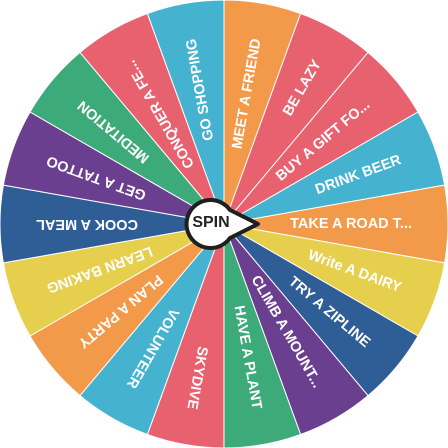  I want to click on spin-pointer-icon, so click(222, 223).